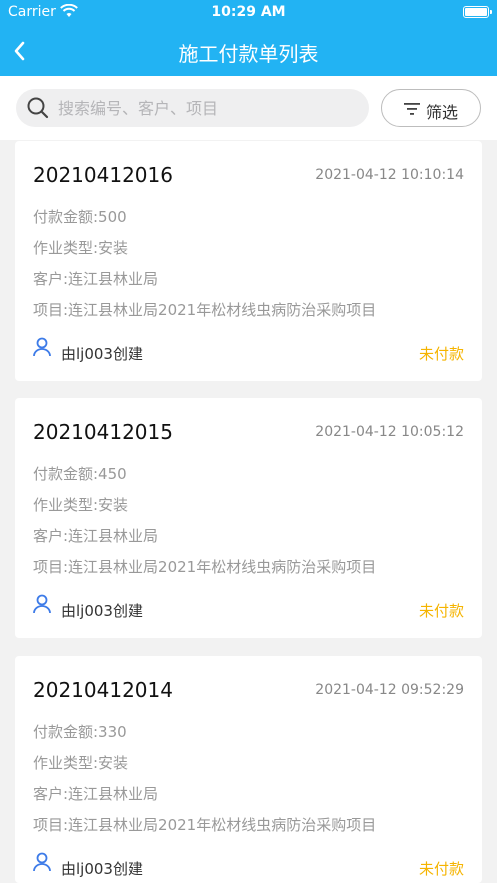 The image size is (497, 883). I want to click on top-bar: Carrier 10:29 AM 施工付款单列表, so click(248, 38).